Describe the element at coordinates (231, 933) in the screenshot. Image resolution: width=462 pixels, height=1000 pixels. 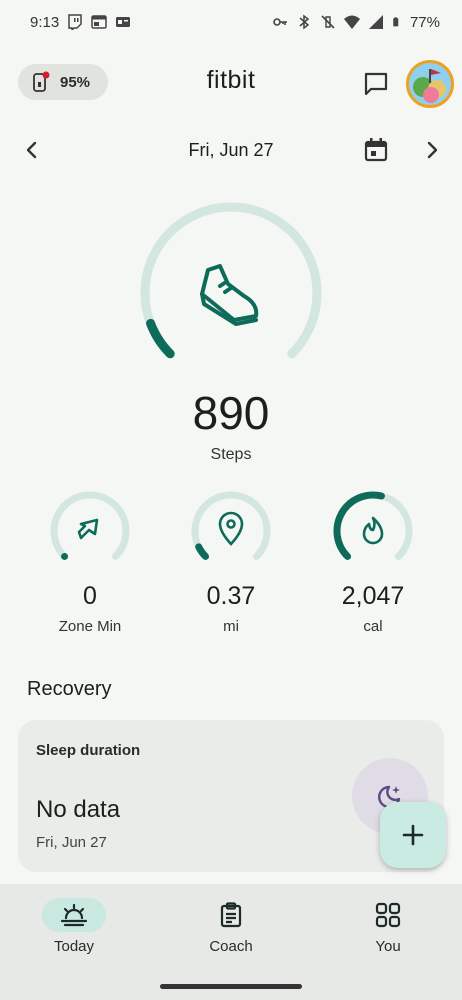
I see `nav-coach: Coach` at that location.